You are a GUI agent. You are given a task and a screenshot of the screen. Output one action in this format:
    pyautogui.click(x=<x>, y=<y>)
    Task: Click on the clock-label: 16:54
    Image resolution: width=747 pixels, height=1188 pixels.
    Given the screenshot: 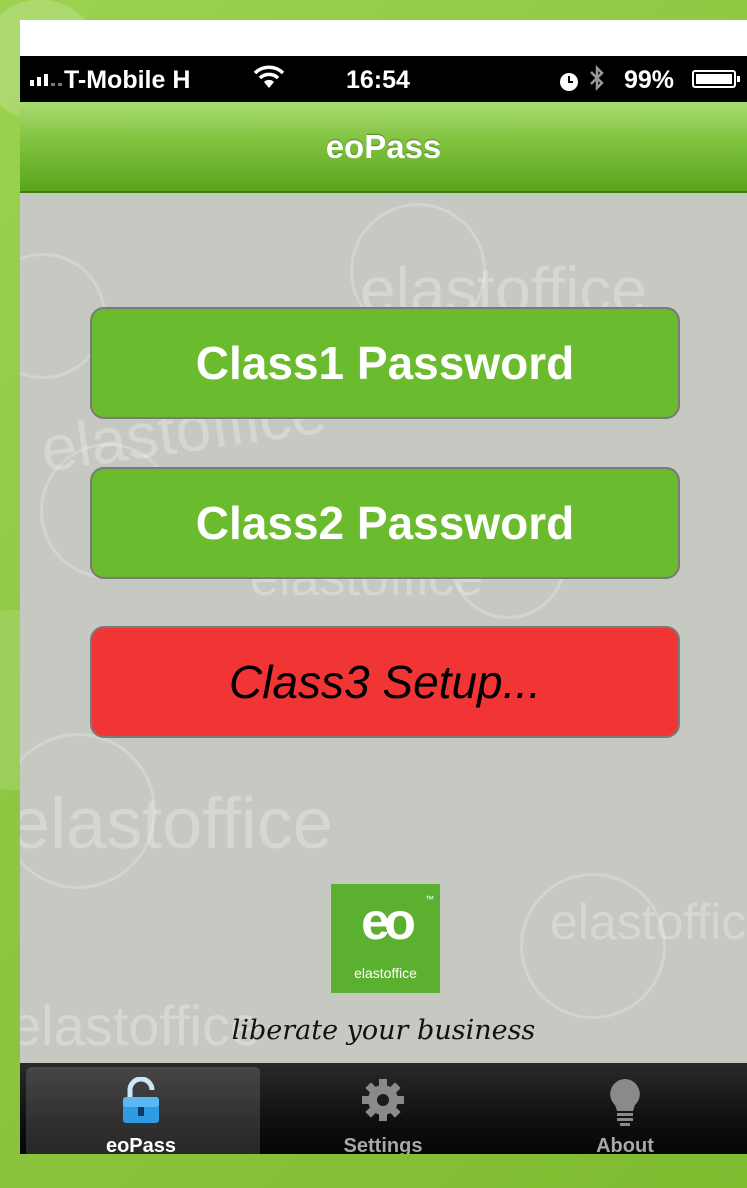 What is the action you would take?
    pyautogui.click(x=378, y=80)
    